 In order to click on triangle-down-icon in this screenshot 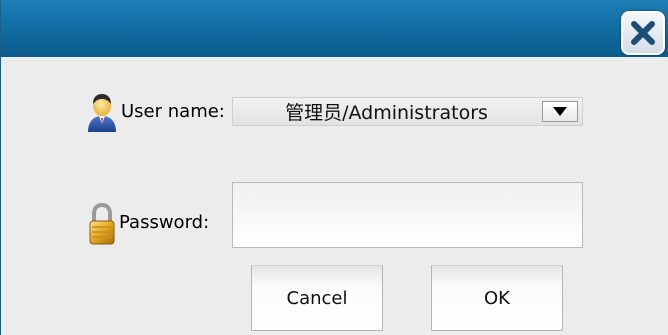, I will do `click(560, 111)`.